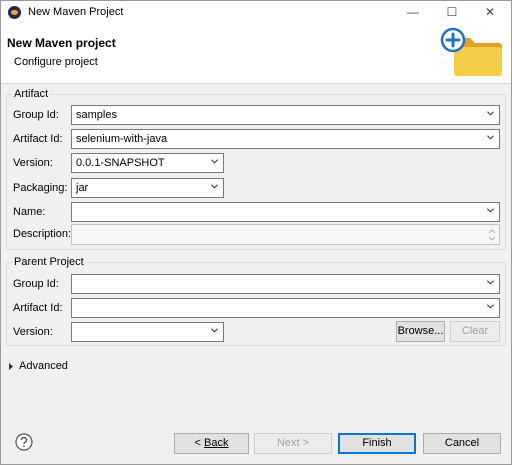 This screenshot has height=465, width=512. Describe the element at coordinates (24, 442) in the screenshot. I see `help-icon` at that location.